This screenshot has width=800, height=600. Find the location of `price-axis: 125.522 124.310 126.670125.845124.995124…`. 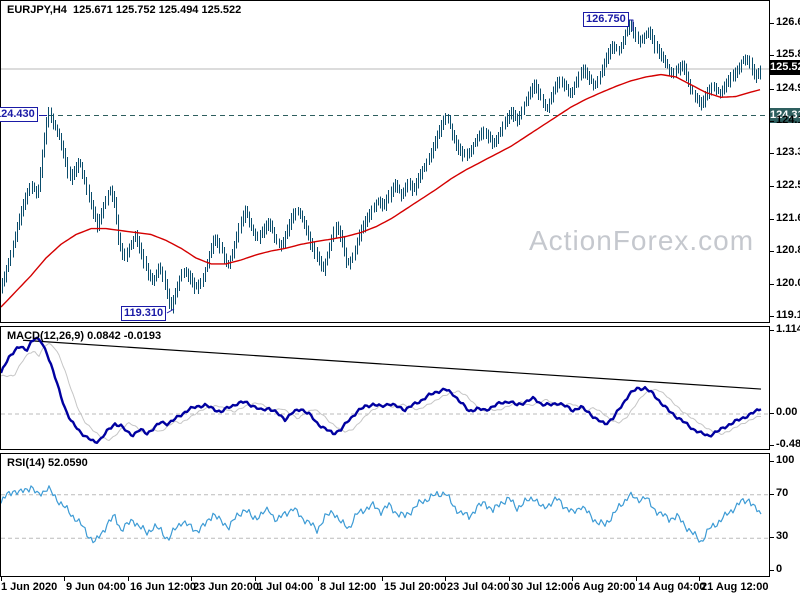

price-axis: 125.522 124.310 126.670125.845124.995124… is located at coordinates (785, 300).